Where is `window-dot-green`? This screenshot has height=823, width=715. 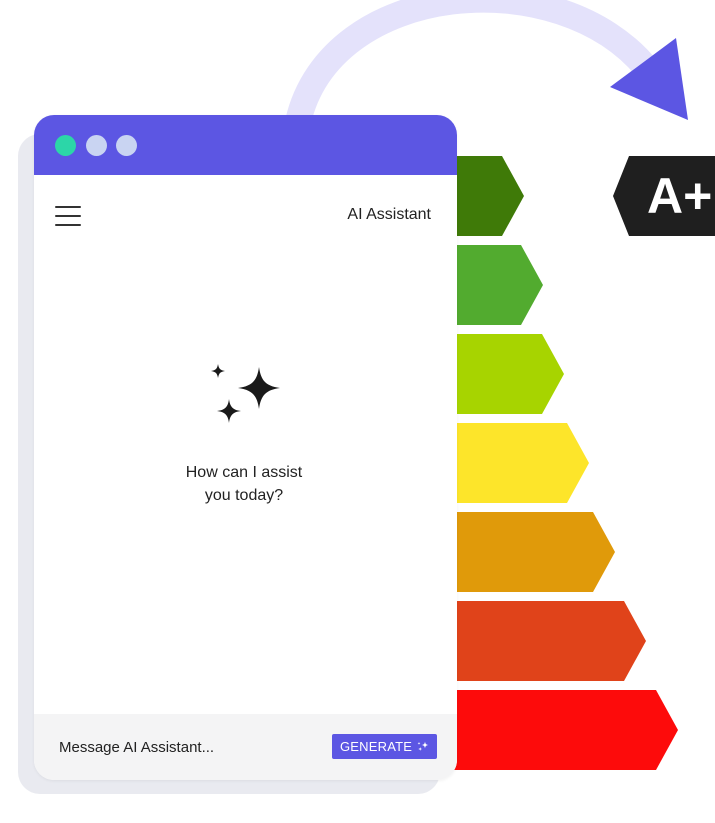
window-dot-green is located at coordinates (65, 145).